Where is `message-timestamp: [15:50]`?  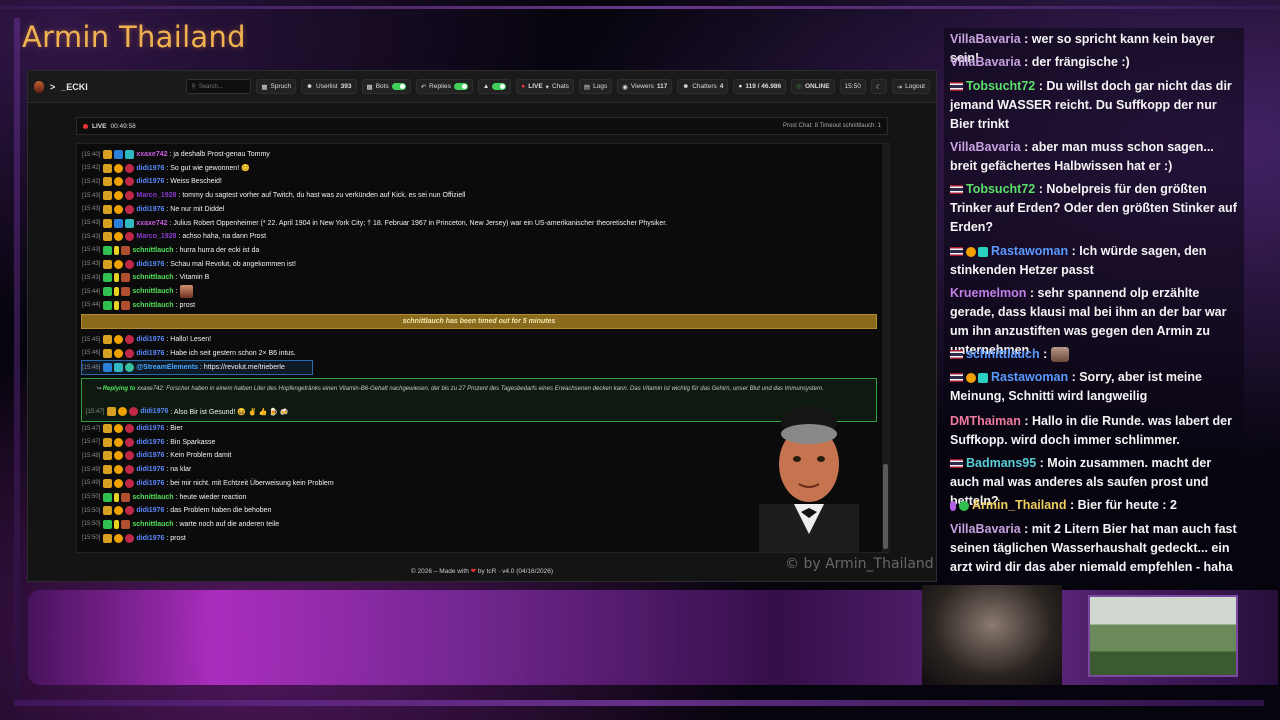 message-timestamp: [15:50] is located at coordinates (91, 497).